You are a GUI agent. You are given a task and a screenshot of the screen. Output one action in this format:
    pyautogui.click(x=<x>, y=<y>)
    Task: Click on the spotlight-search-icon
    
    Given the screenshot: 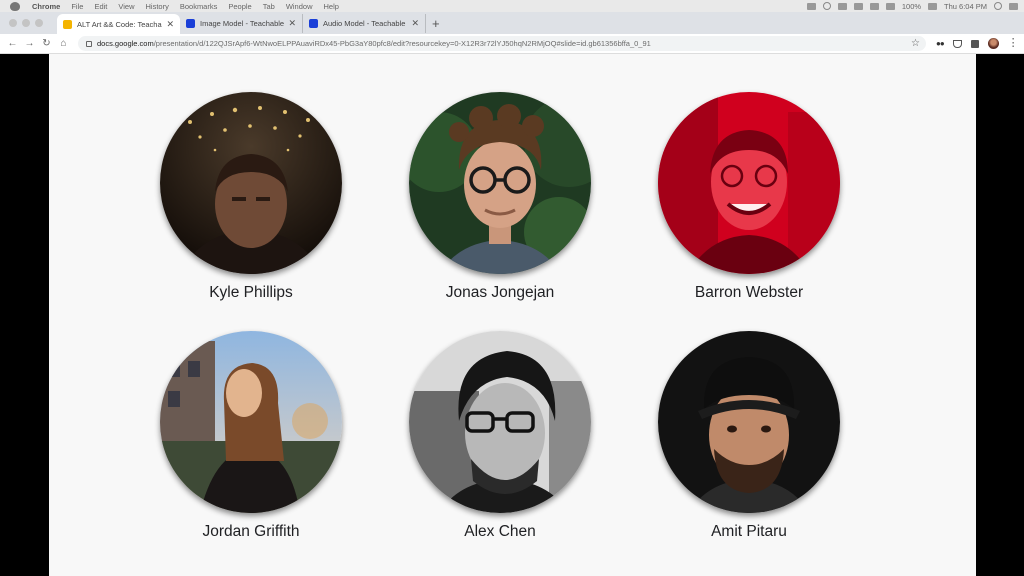 What is the action you would take?
    pyautogui.click(x=998, y=6)
    